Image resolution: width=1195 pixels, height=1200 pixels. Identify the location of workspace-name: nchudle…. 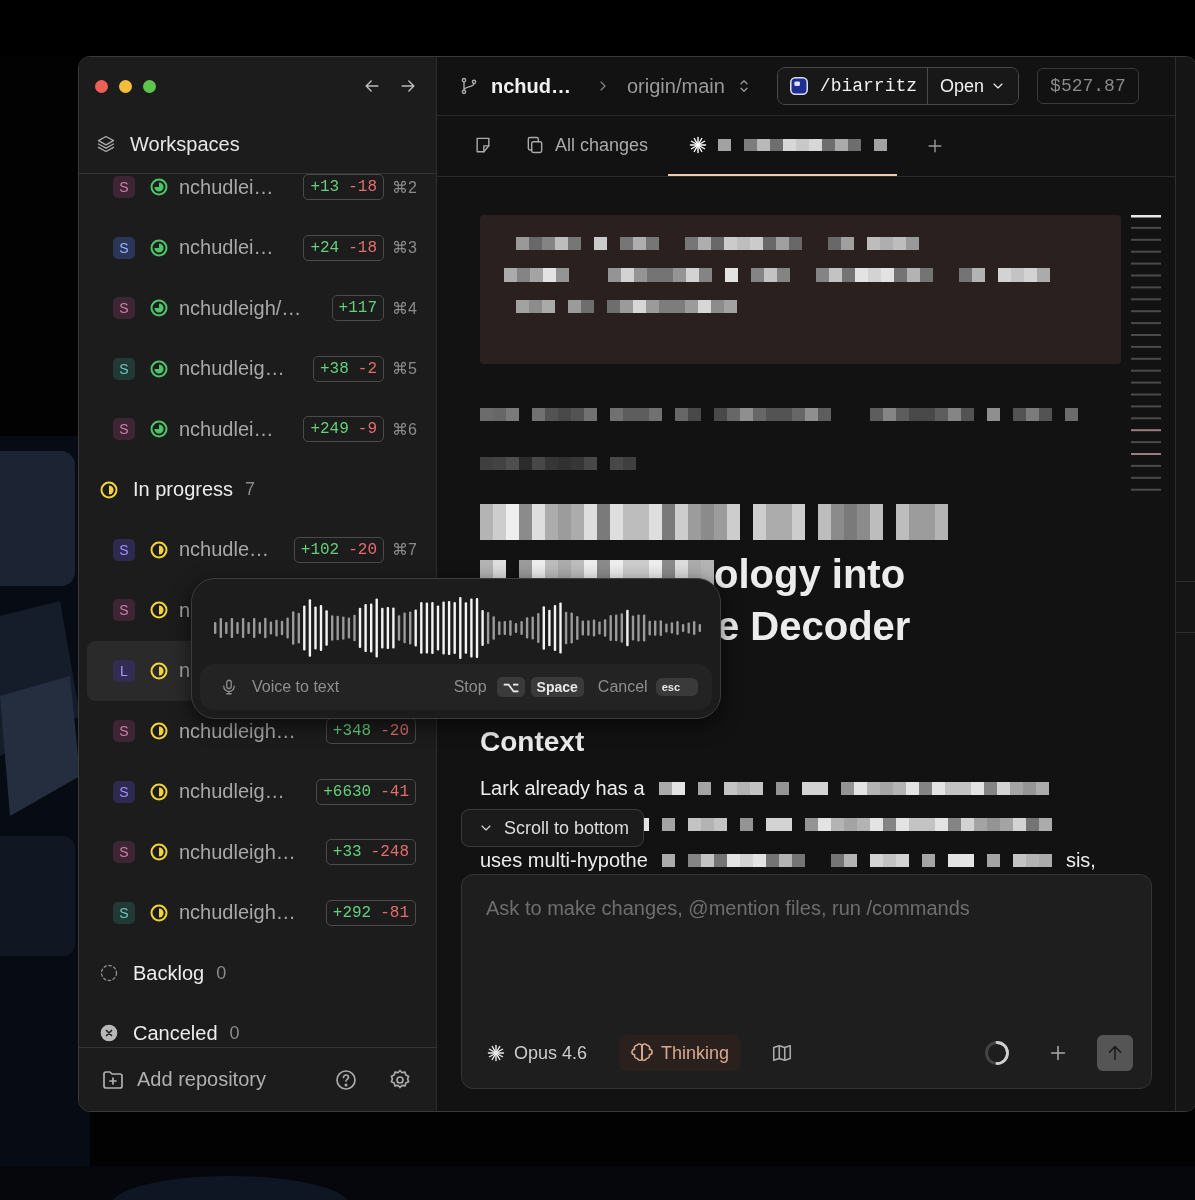
(225, 550).